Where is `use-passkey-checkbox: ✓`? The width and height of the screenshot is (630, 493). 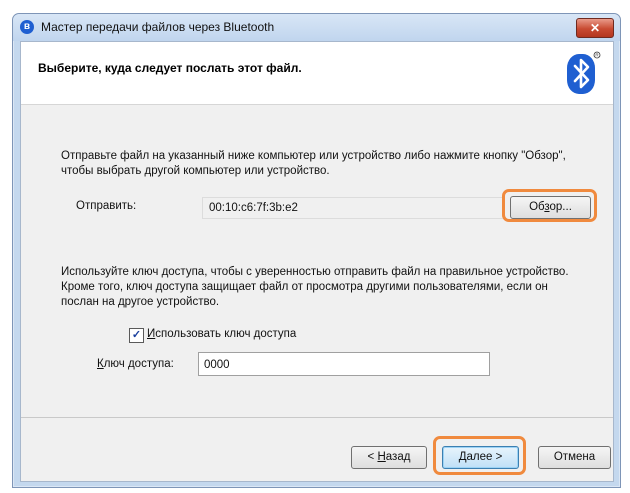 use-passkey-checkbox: ✓ is located at coordinates (136, 335).